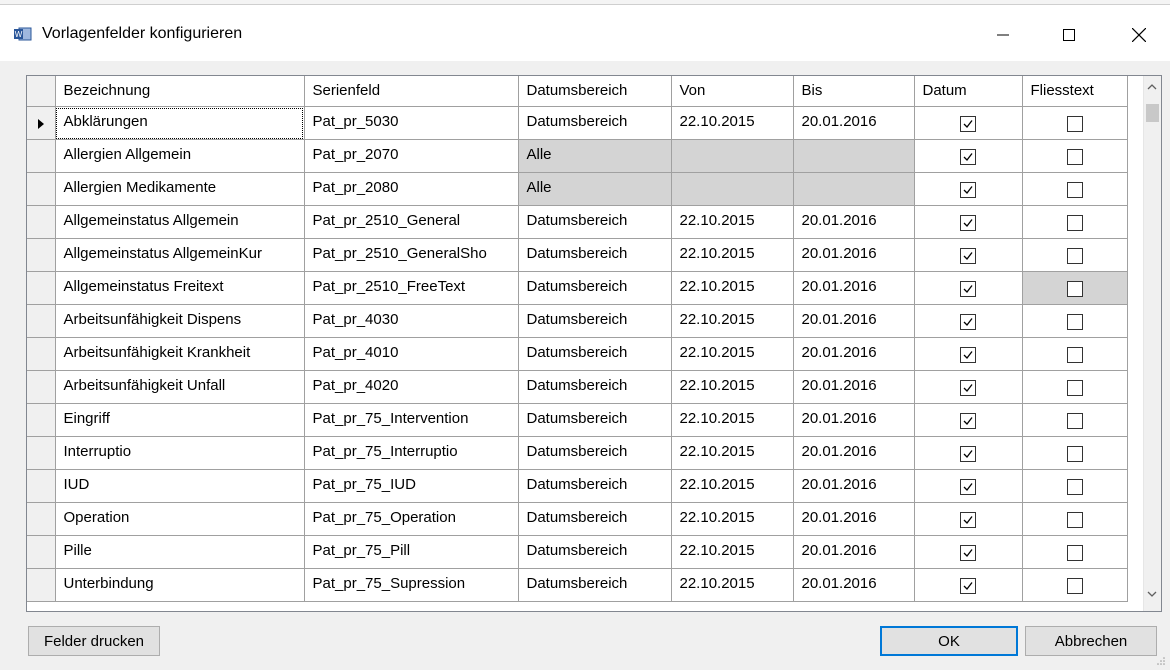 The height and width of the screenshot is (670, 1170). Describe the element at coordinates (411, 387) in the screenshot. I see `cell-serienfeld: Pat_pr_4020` at that location.